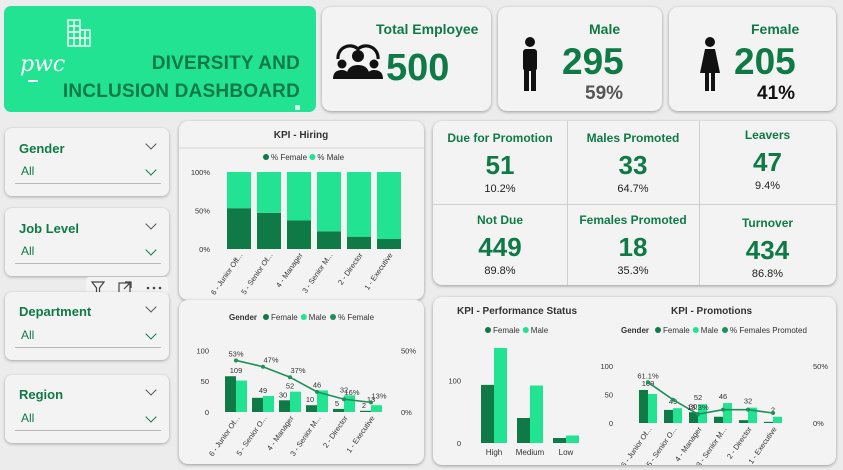  I want to click on kpi-label: Females Promoted, so click(633, 220).